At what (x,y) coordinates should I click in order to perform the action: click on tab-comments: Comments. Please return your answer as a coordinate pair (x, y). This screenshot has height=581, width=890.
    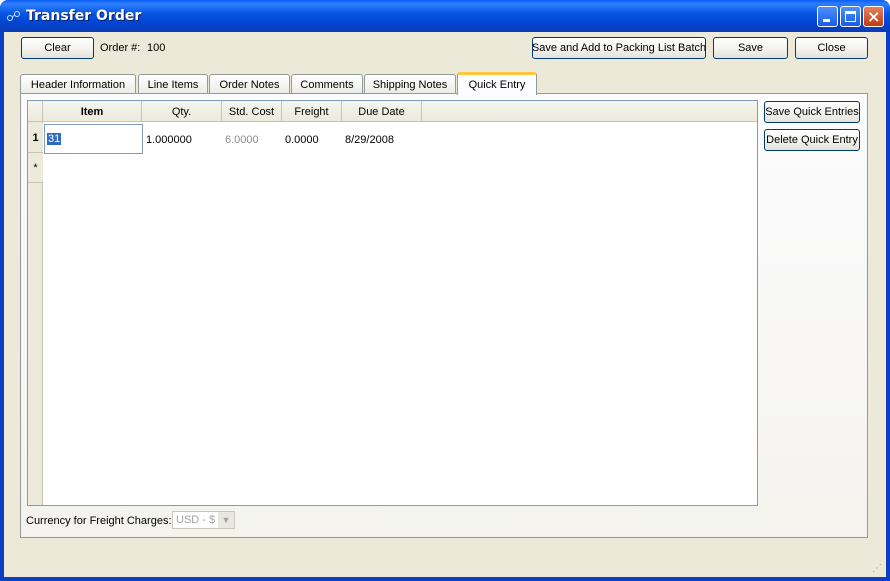
    Looking at the image, I should click on (327, 84).